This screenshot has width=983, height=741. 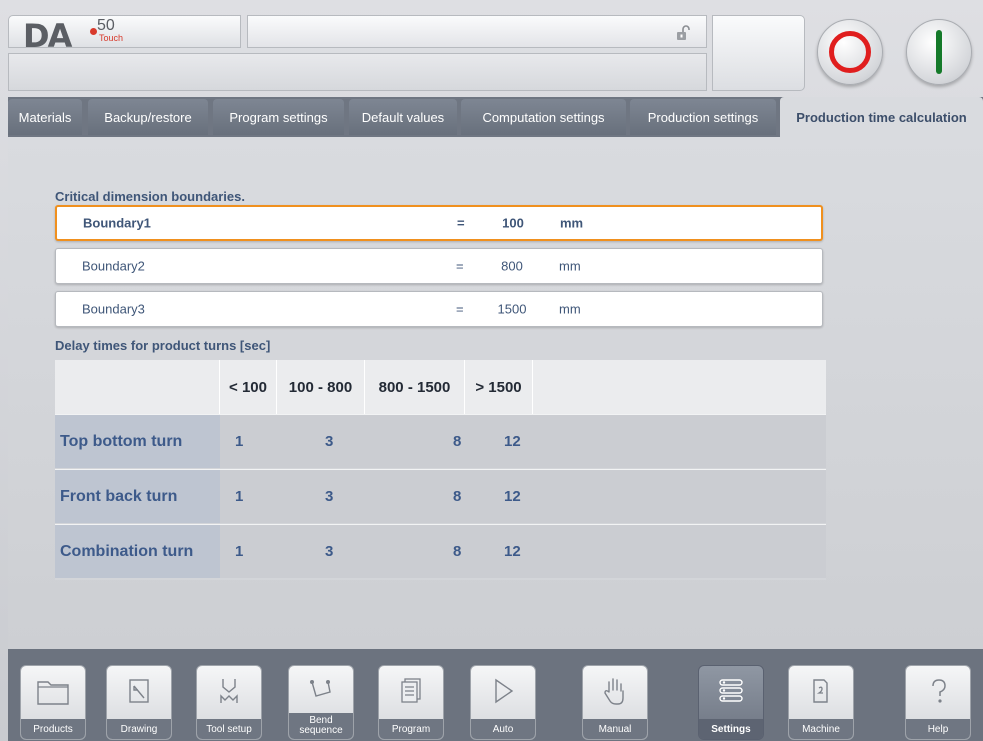 What do you see at coordinates (357, 72) in the screenshot?
I see `status-bar` at bounding box center [357, 72].